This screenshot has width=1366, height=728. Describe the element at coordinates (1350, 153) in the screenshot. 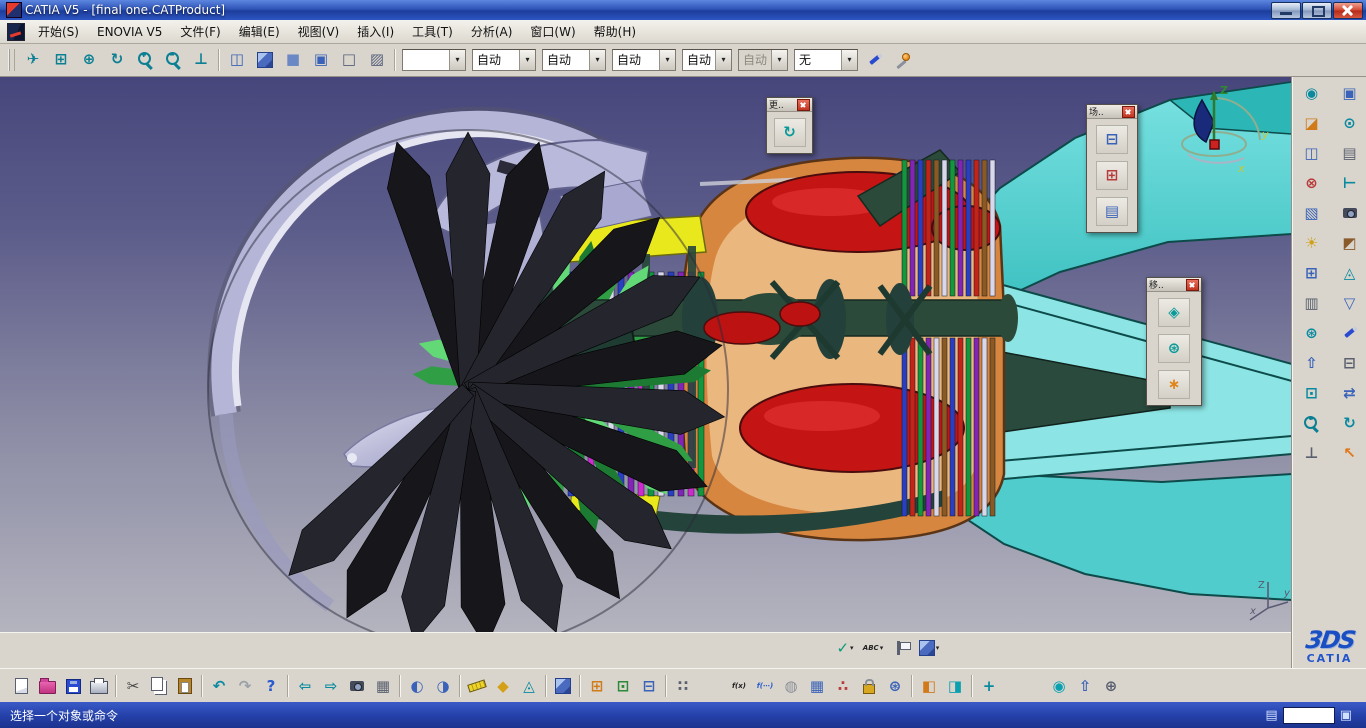

I see `section-icon-button: ▤` at that location.